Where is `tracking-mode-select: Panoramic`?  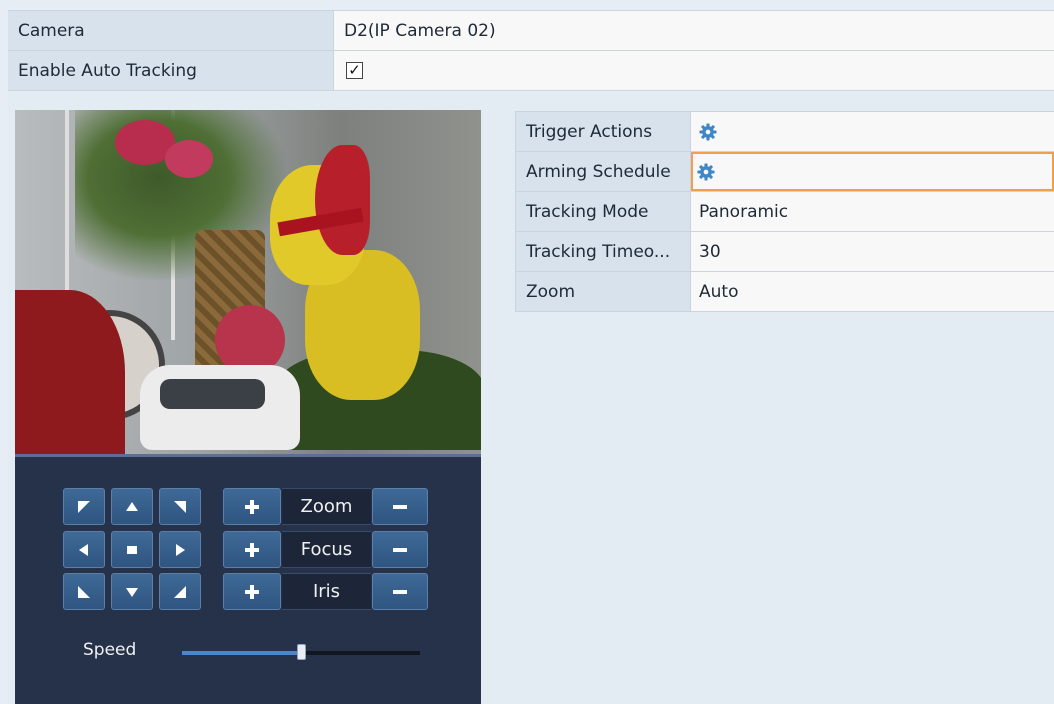 tracking-mode-select: Panoramic is located at coordinates (872, 211).